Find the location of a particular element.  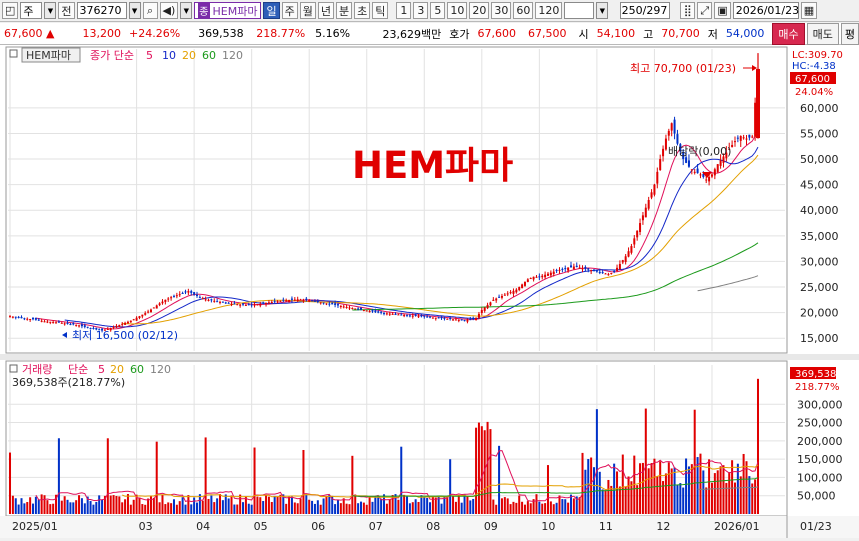

period-tab-week: 주 is located at coordinates (289, 10).